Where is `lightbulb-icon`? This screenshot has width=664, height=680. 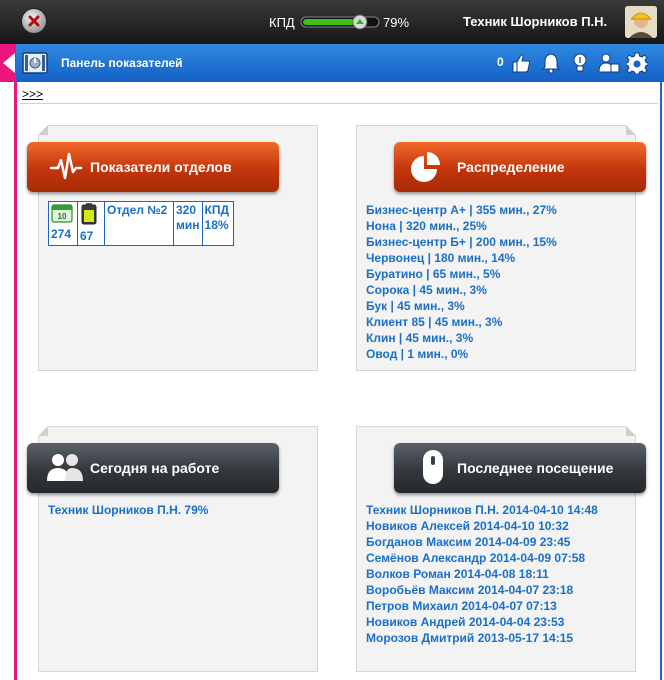 lightbulb-icon is located at coordinates (580, 63).